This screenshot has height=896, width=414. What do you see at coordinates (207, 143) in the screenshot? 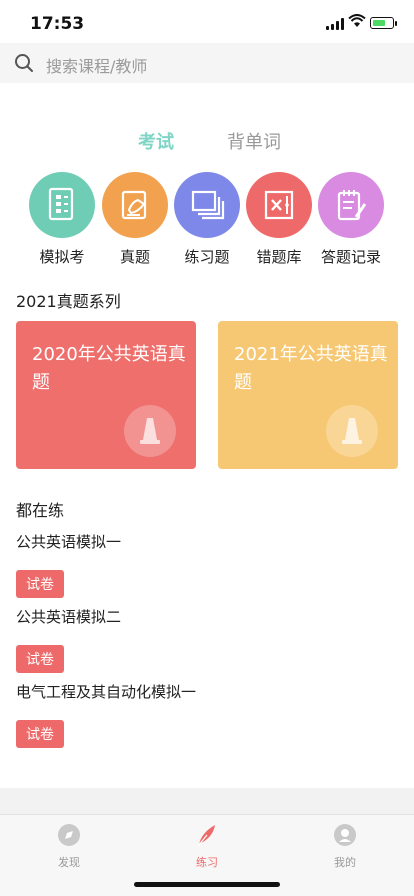
I see `mode-tabs: 考试 背单词` at bounding box center [207, 143].